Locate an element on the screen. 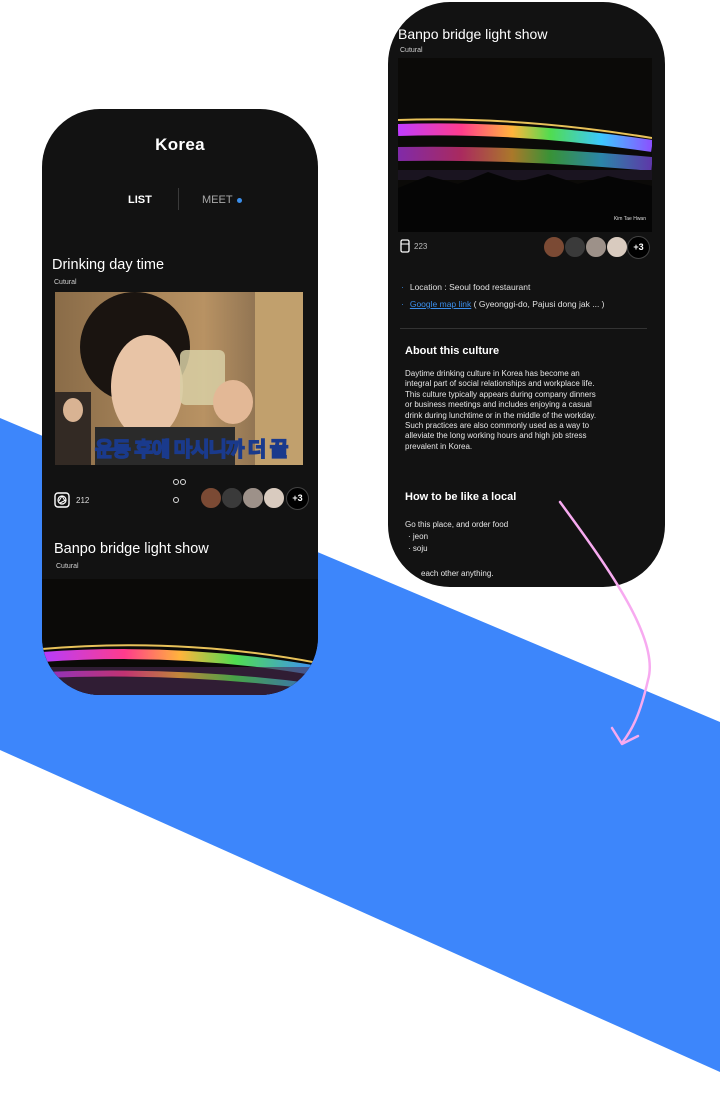 This screenshot has height=1094, width=720. detail-category: Cutural is located at coordinates (411, 50).